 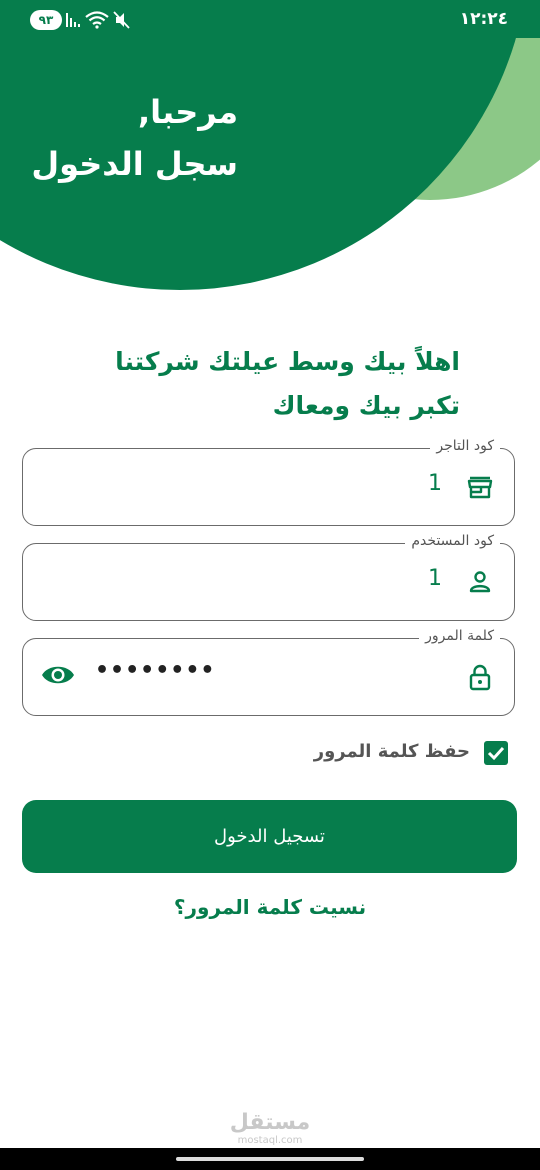 What do you see at coordinates (73, 20) in the screenshot?
I see `signal-icon` at bounding box center [73, 20].